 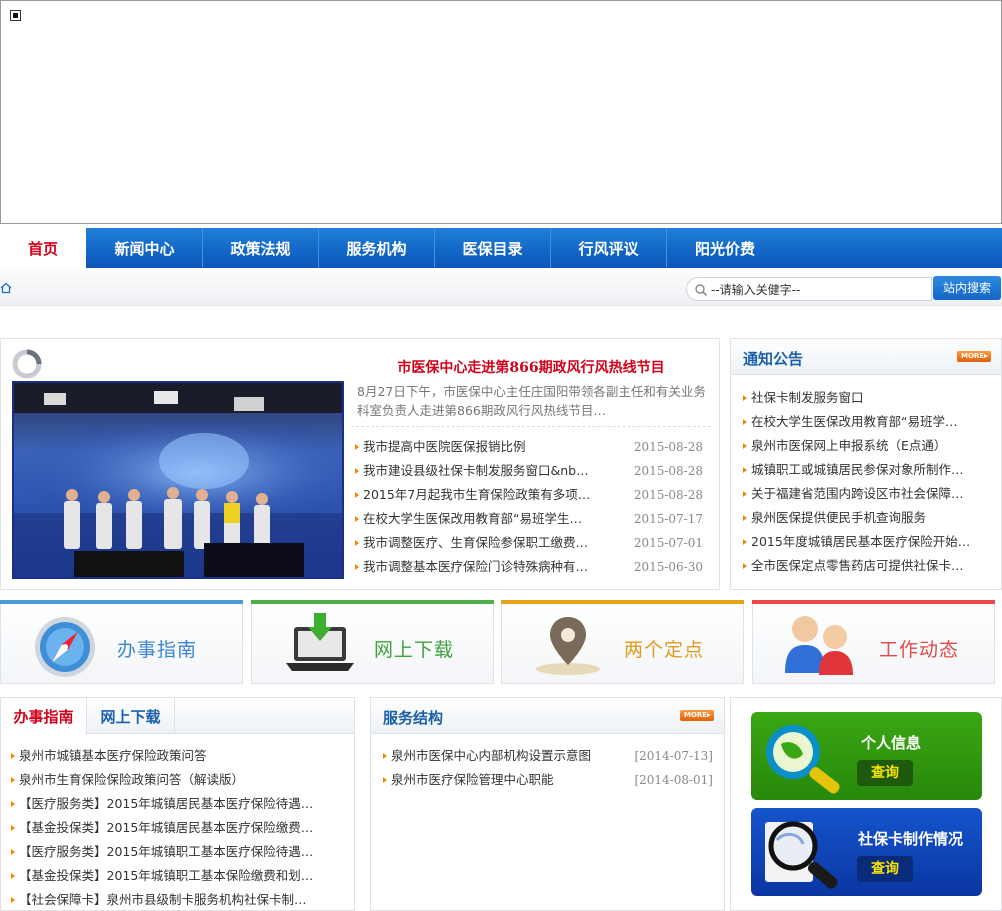 What do you see at coordinates (501, 287) in the screenshot?
I see `search-bar: 站内搜索` at bounding box center [501, 287].